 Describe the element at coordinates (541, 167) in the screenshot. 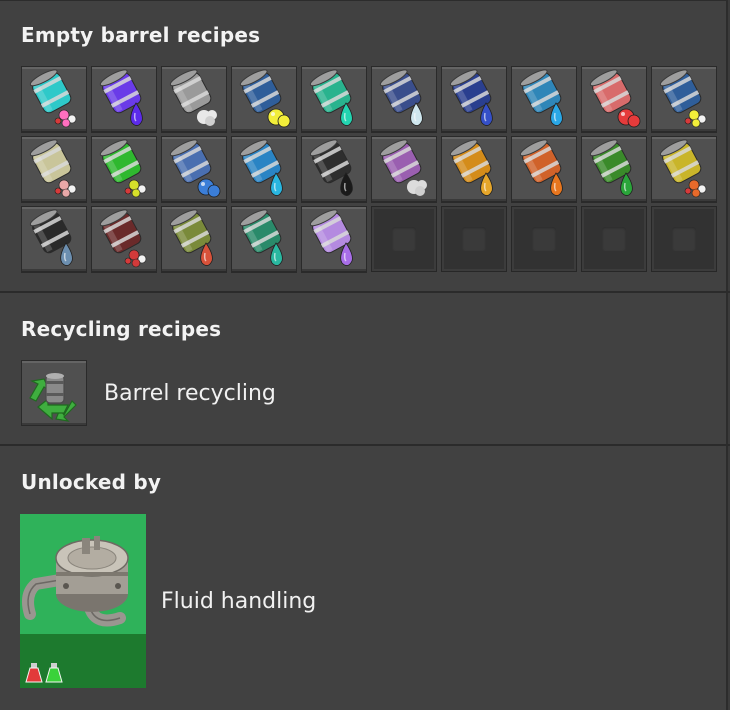

I see `orange-barrel-icon` at that location.